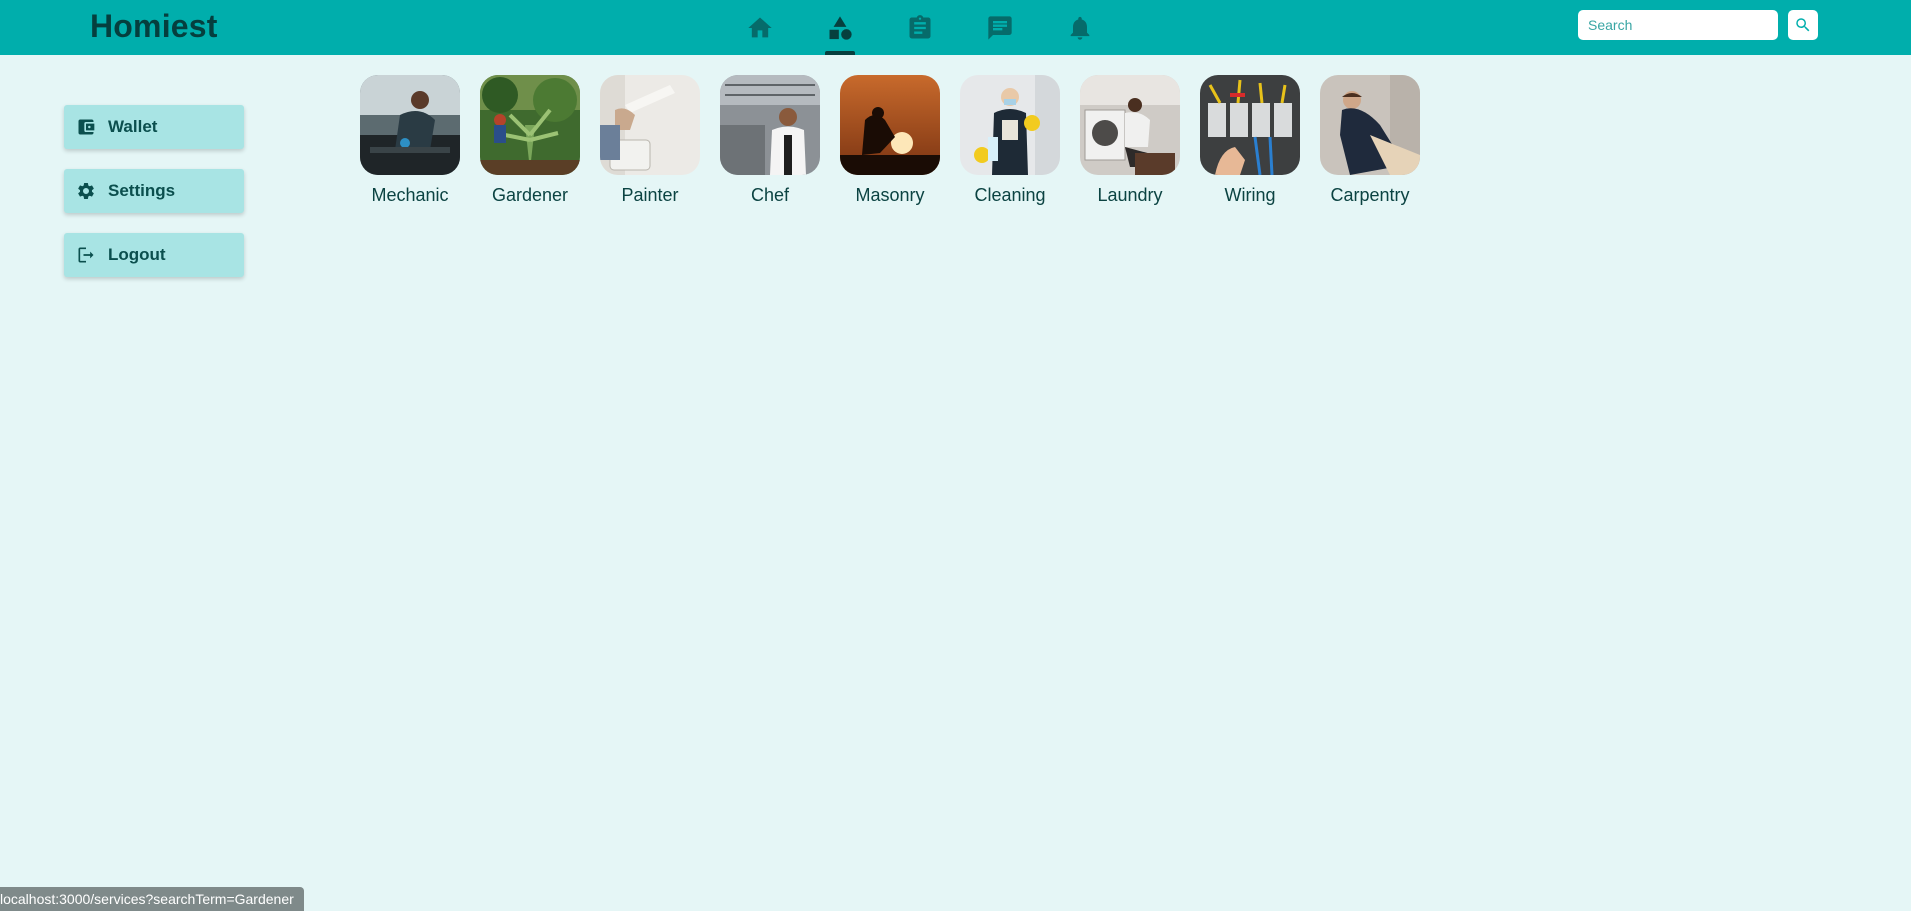 The image size is (1911, 911). Describe the element at coordinates (1010, 195) in the screenshot. I see `service-label: Cleaning` at that location.